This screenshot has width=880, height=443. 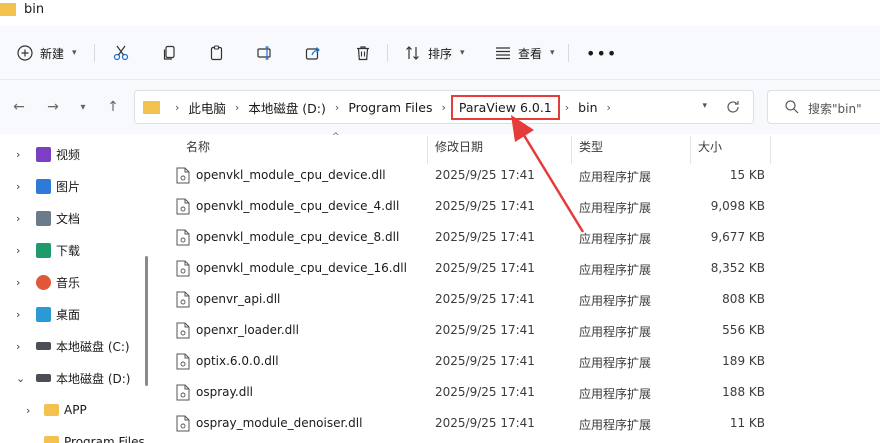 I want to click on arrow-left-icon: ←, so click(x=19, y=107).